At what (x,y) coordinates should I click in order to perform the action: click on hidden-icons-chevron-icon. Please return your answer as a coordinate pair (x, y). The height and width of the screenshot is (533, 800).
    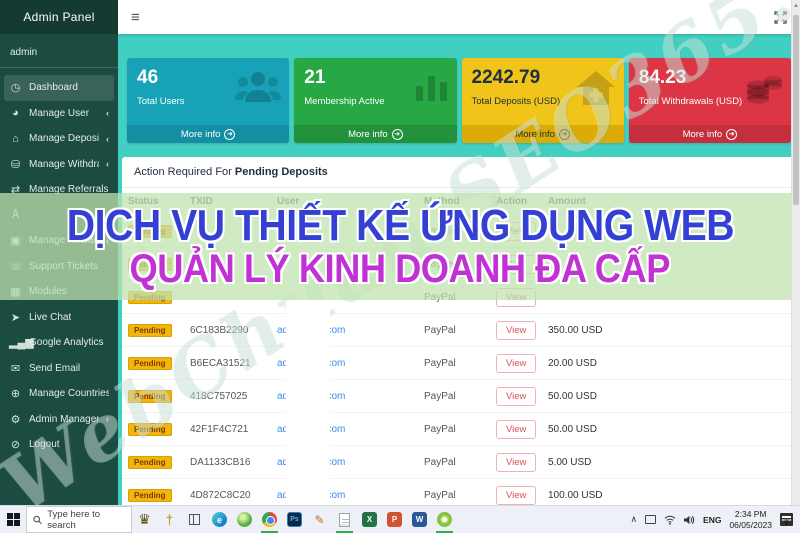
    Looking at the image, I should click on (633, 519).